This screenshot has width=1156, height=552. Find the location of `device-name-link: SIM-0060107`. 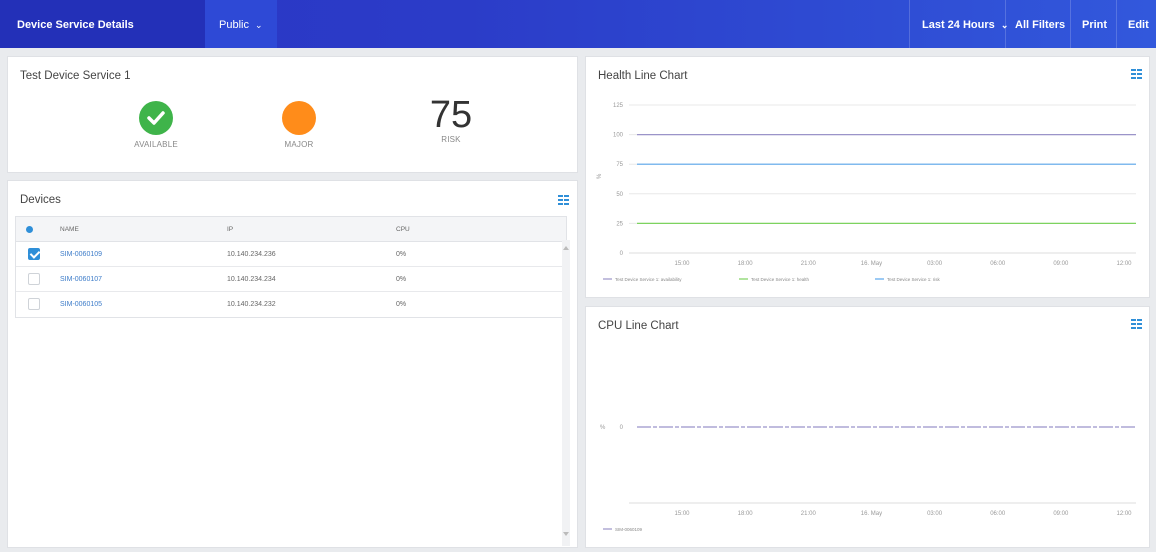

device-name-link: SIM-0060107 is located at coordinates (81, 279).